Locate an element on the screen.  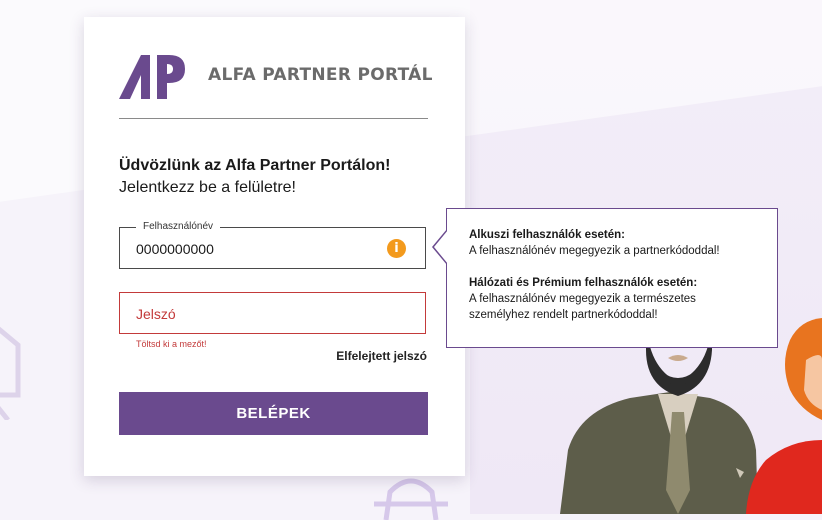
password-field is located at coordinates (272, 313).